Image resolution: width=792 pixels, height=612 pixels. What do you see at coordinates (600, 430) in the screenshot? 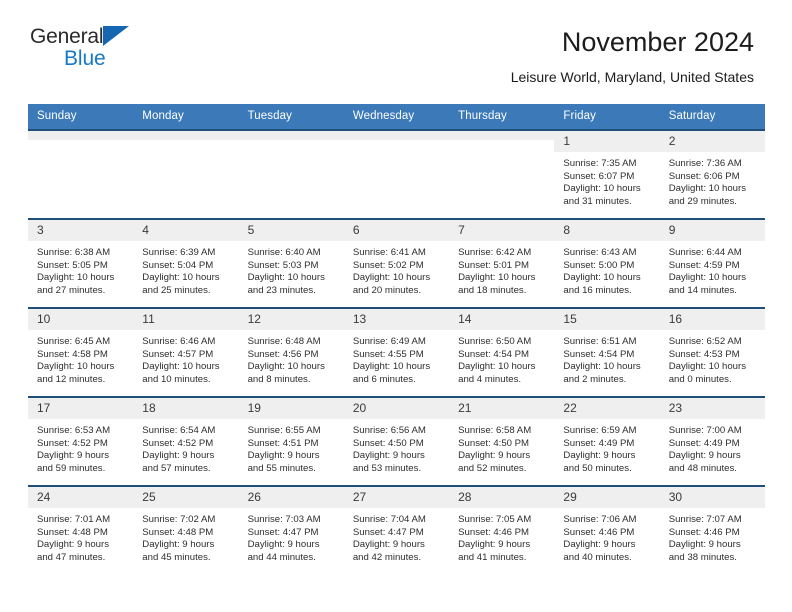
I see `sunrise-time: Sunrise: 6:59 AM` at bounding box center [600, 430].